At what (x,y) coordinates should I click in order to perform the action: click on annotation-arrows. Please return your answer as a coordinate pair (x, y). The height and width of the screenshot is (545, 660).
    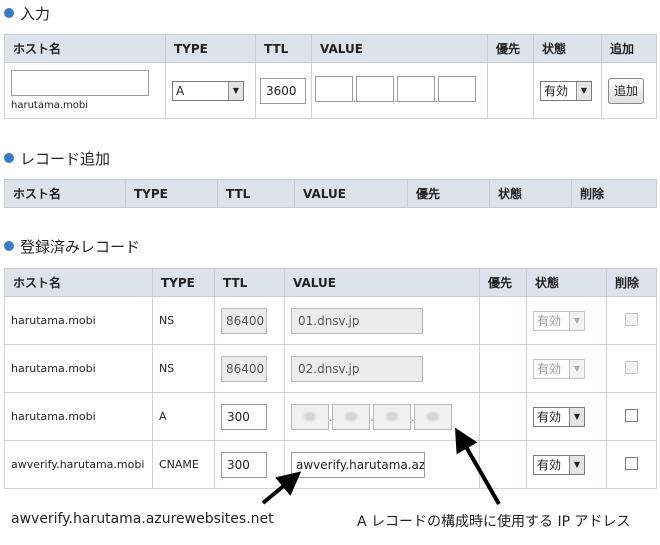
    Looking at the image, I should click on (381, 466).